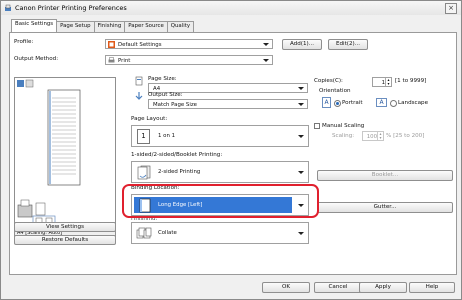 This screenshot has width=462, height=300. What do you see at coordinates (382, 82) in the screenshot?
I see `copies-input: 1 ▴ ▾` at bounding box center [382, 82].